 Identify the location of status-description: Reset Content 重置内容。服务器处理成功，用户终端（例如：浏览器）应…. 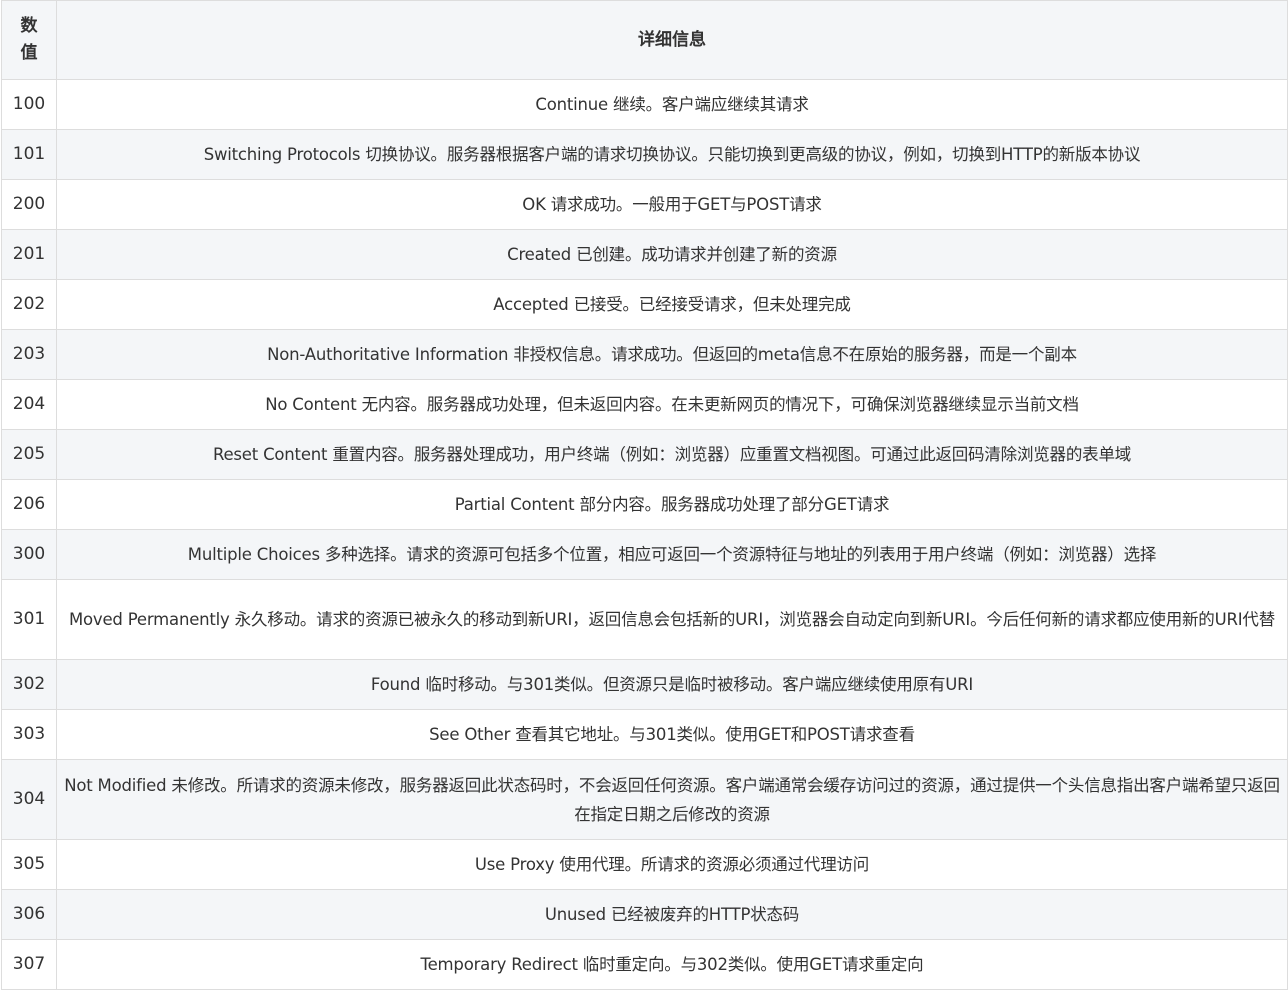
(672, 454).